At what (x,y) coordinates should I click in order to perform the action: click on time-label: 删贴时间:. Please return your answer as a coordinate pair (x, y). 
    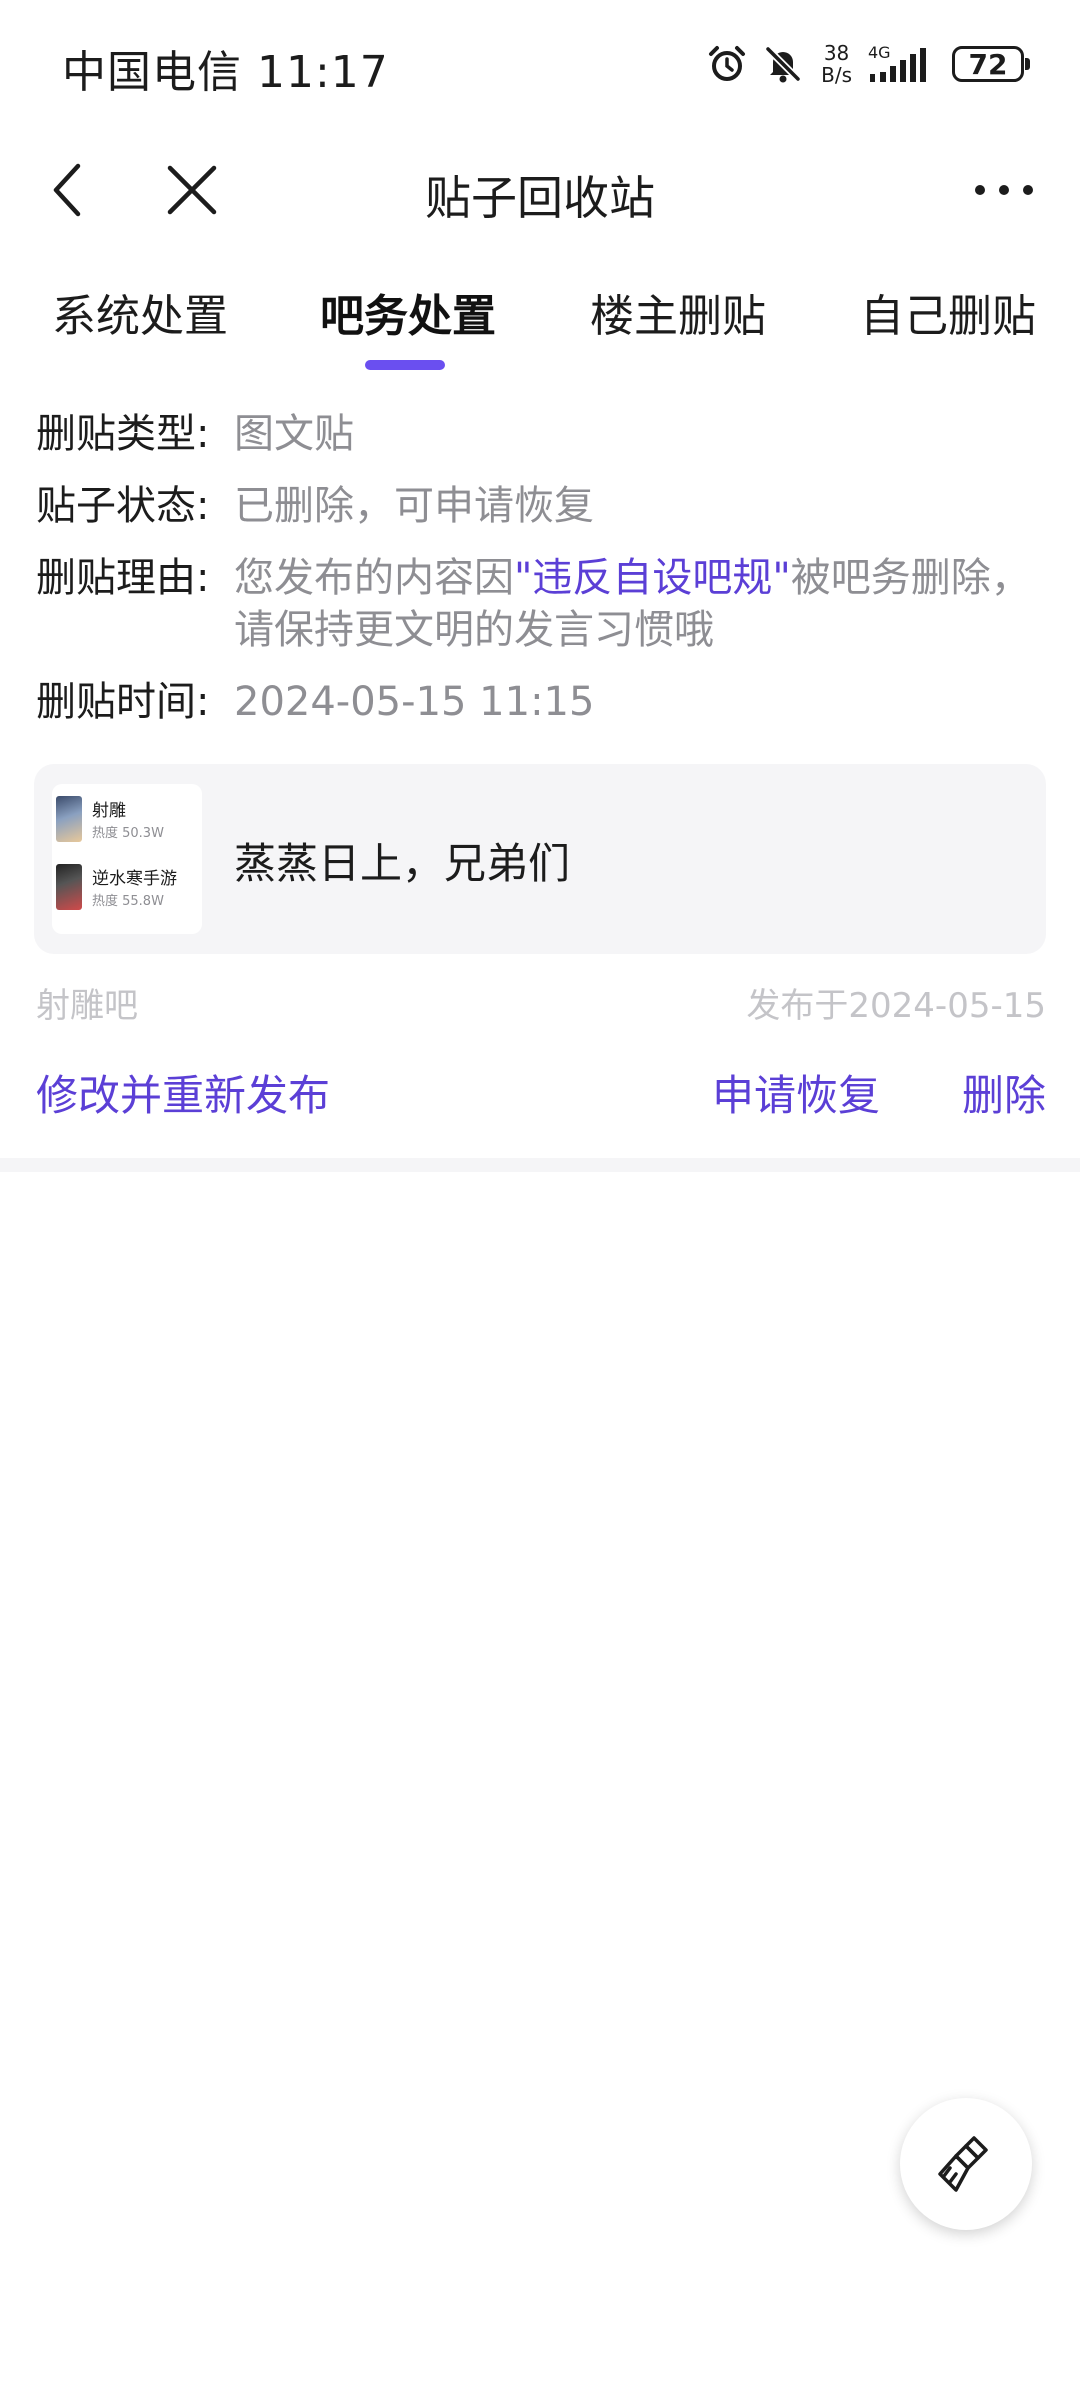
    Looking at the image, I should click on (123, 702).